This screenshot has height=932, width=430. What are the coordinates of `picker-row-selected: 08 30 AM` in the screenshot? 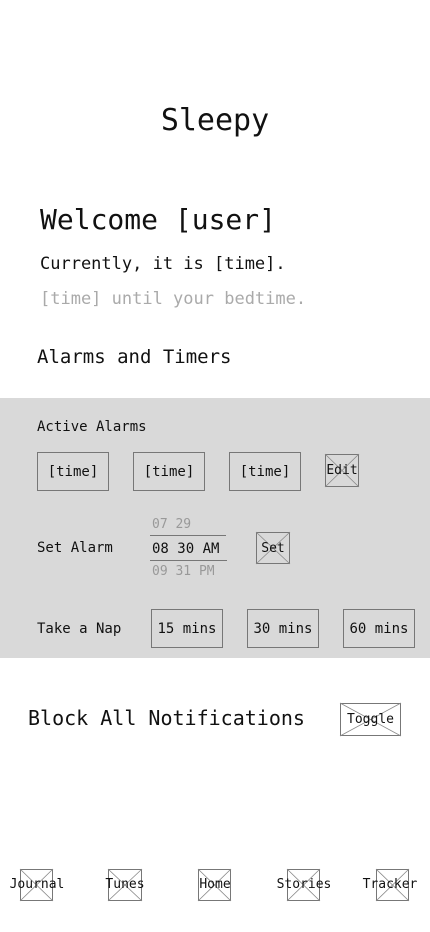 It's located at (185, 549).